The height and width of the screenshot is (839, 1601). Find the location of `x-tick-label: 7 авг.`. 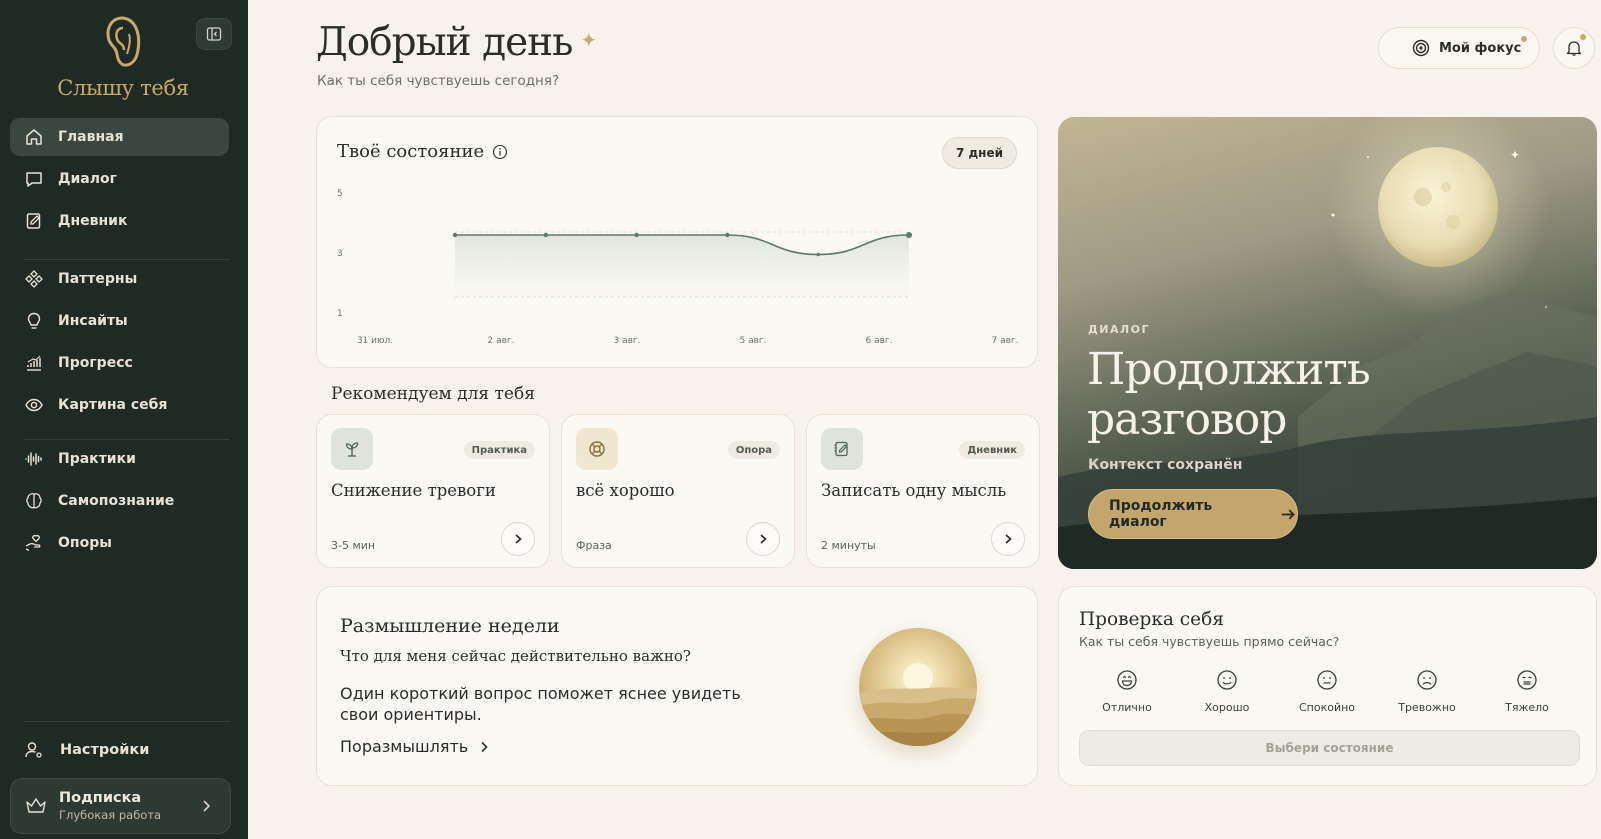

x-tick-label: 7 авг. is located at coordinates (1005, 341).